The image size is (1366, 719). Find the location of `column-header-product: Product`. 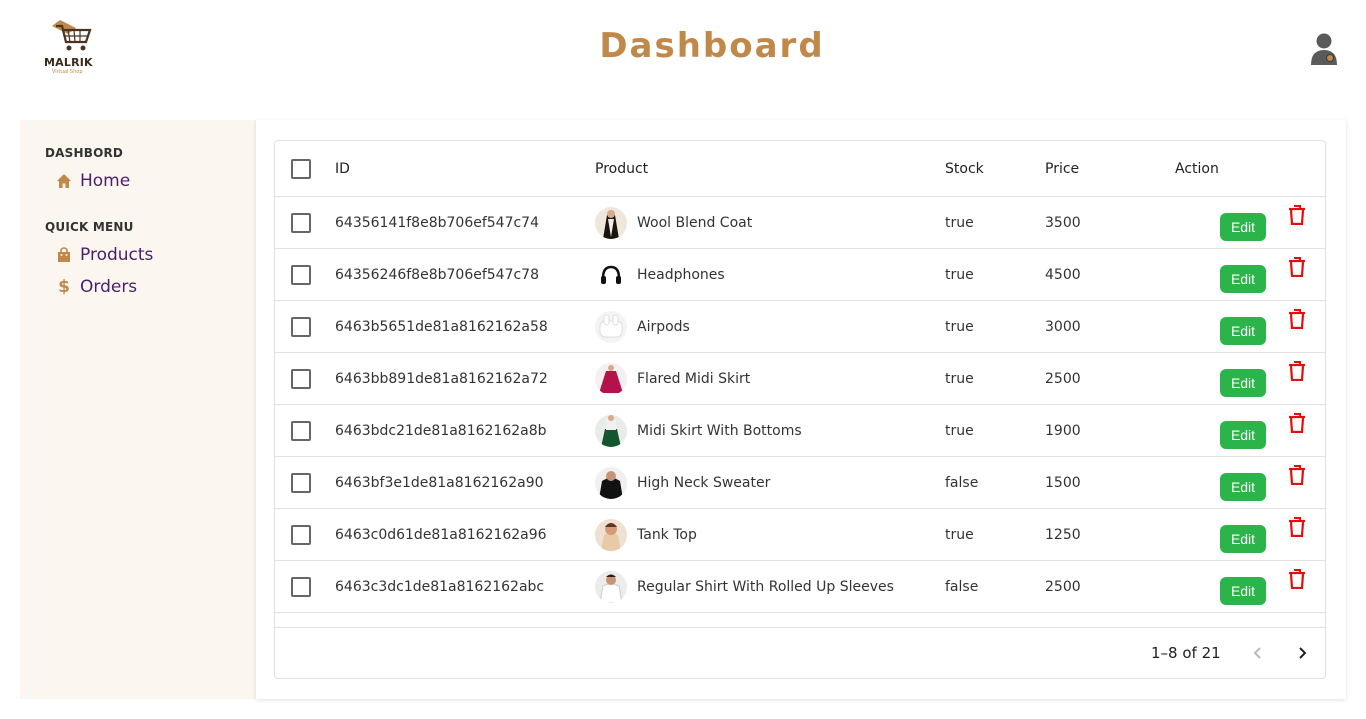

column-header-product: Product is located at coordinates (621, 168).